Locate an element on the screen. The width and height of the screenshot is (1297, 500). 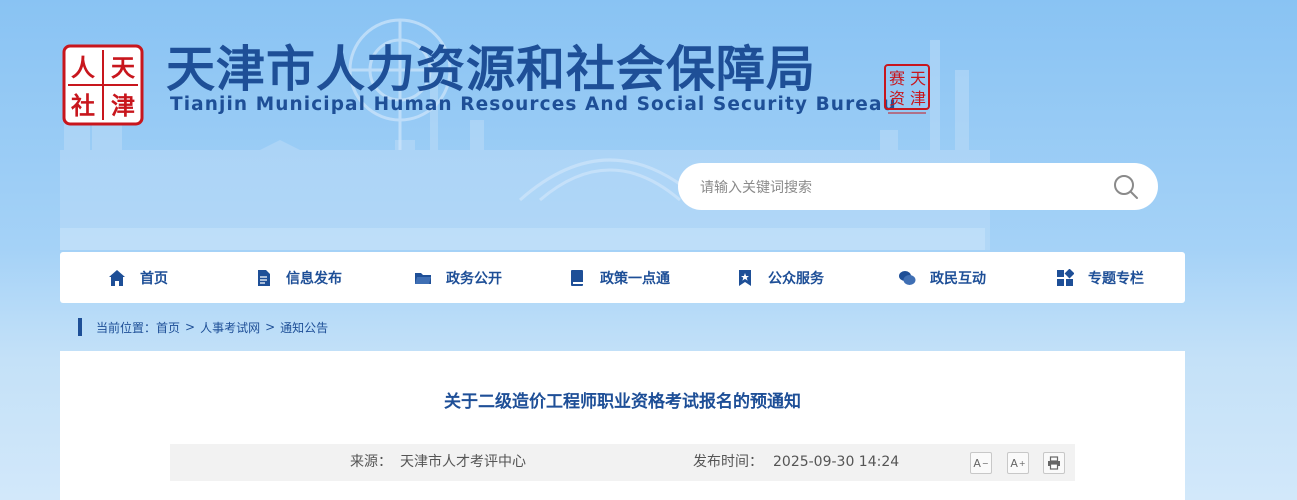
nav-label-special-topics: 专题专栏 is located at coordinates (1116, 278).